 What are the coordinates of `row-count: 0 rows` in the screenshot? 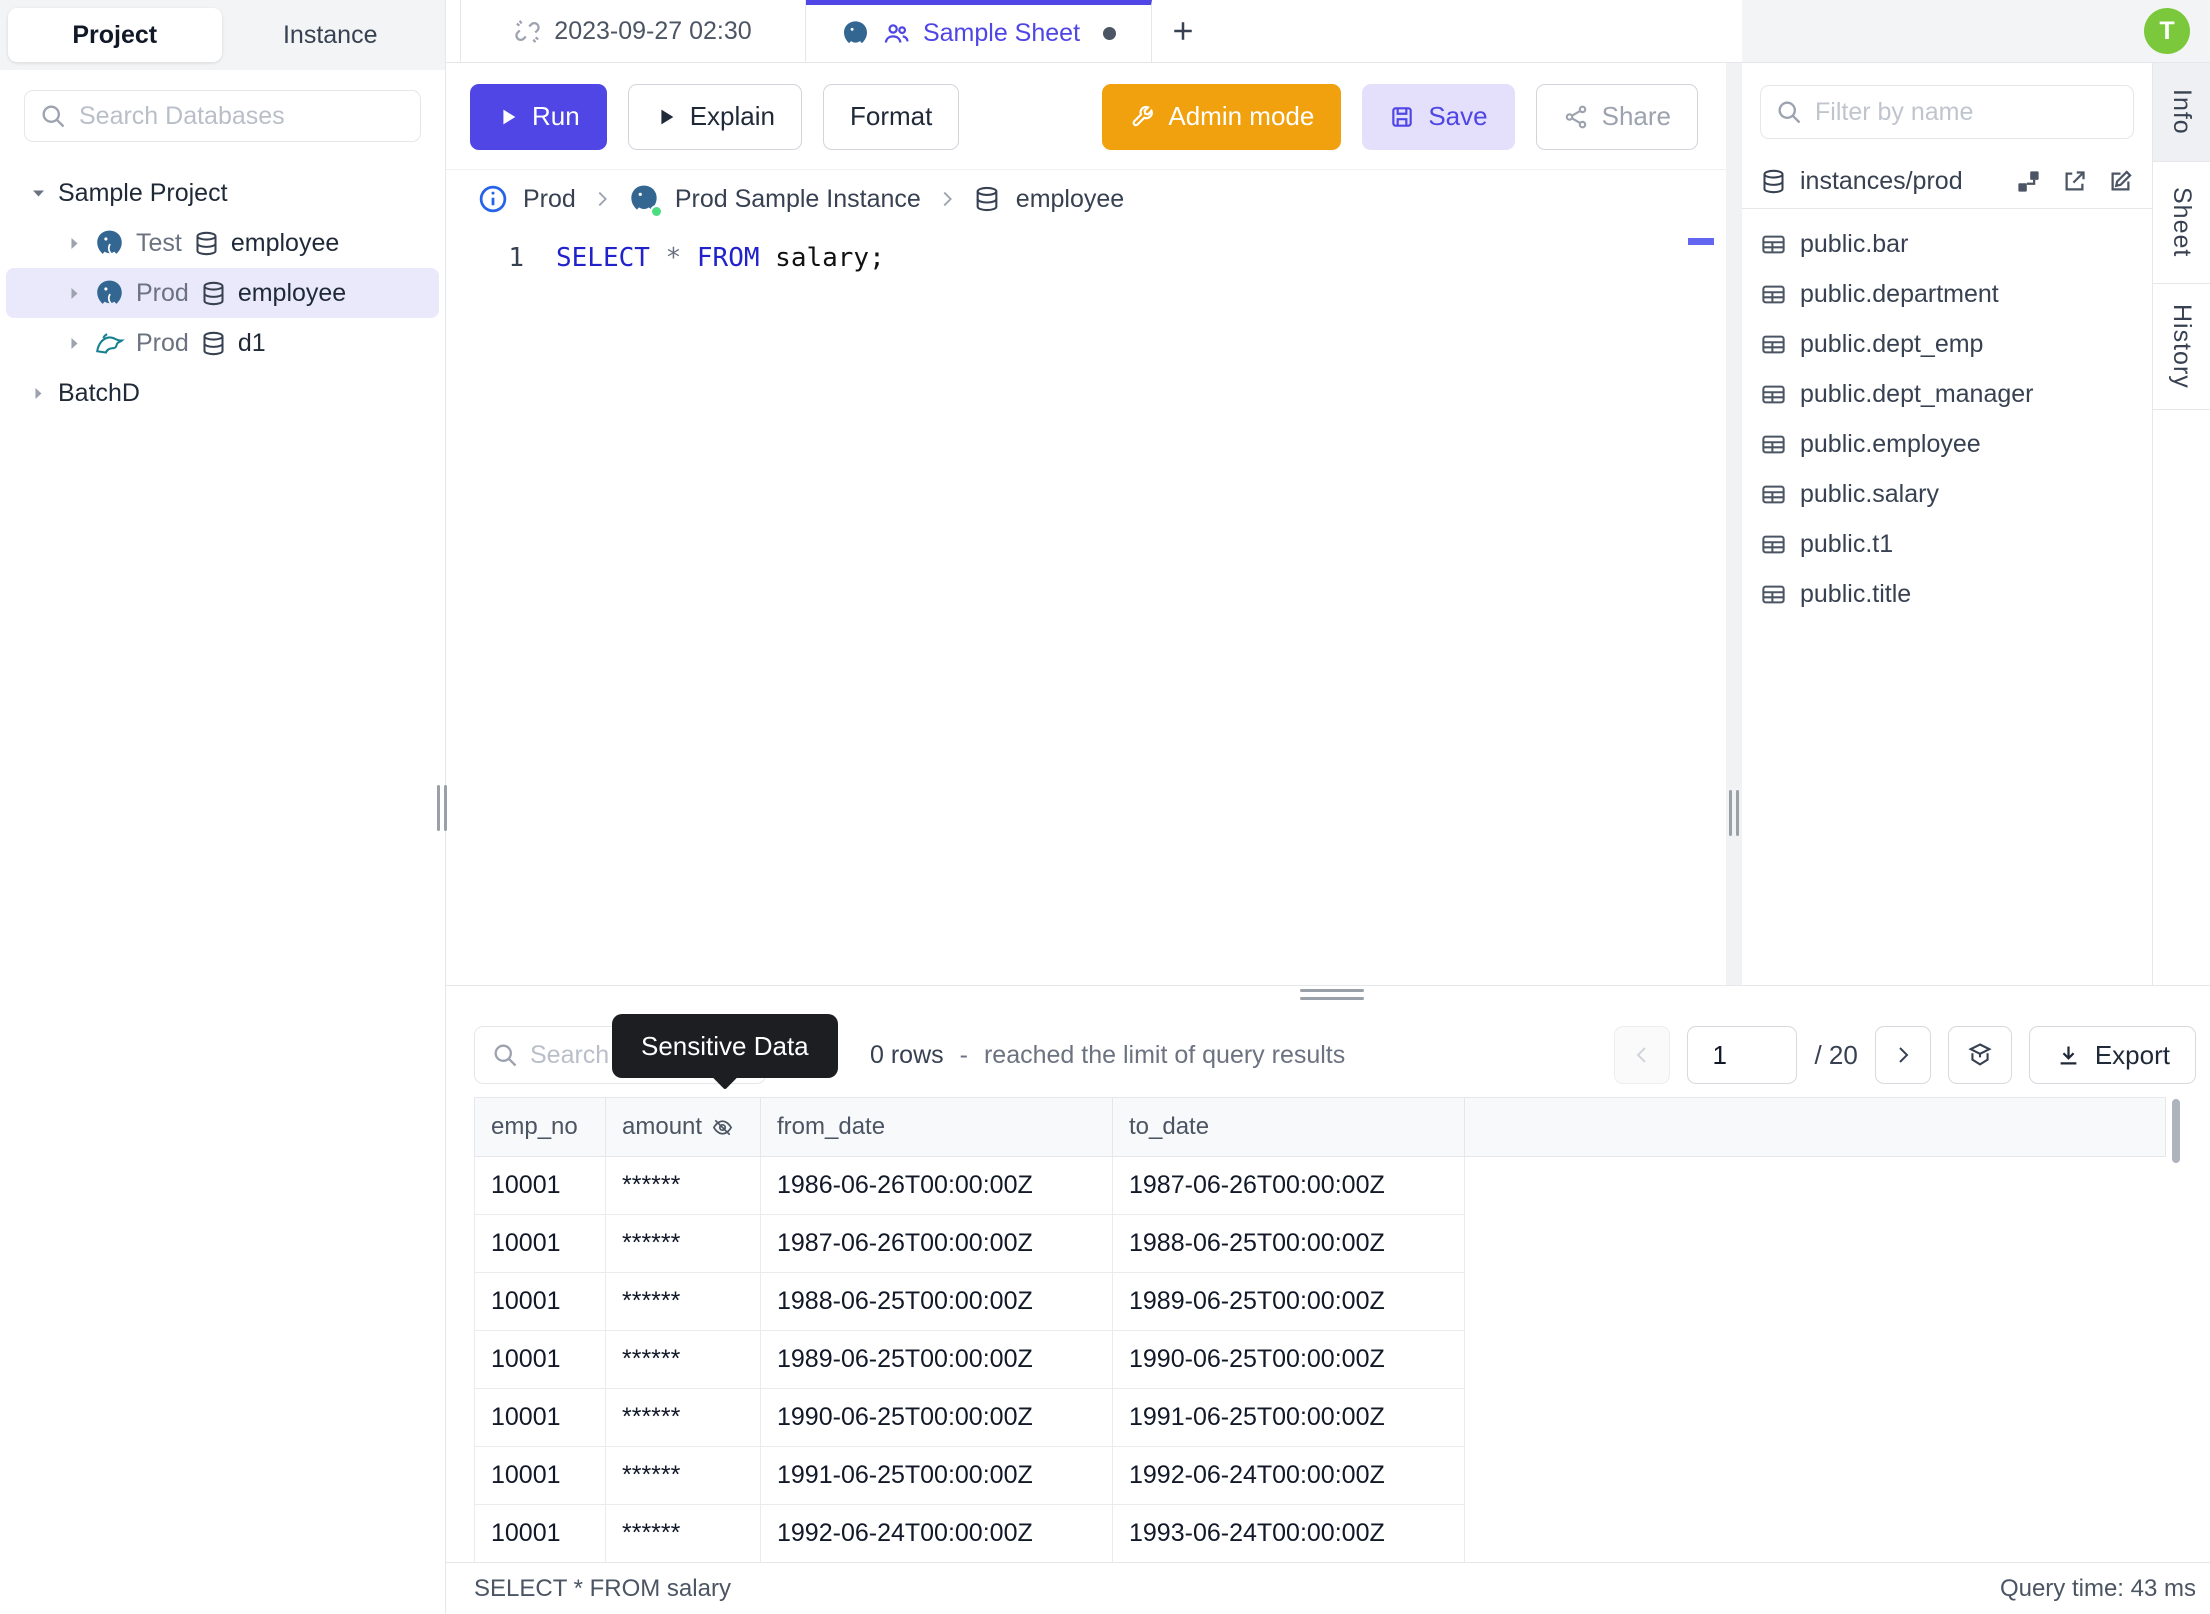 It's located at (907, 1054).